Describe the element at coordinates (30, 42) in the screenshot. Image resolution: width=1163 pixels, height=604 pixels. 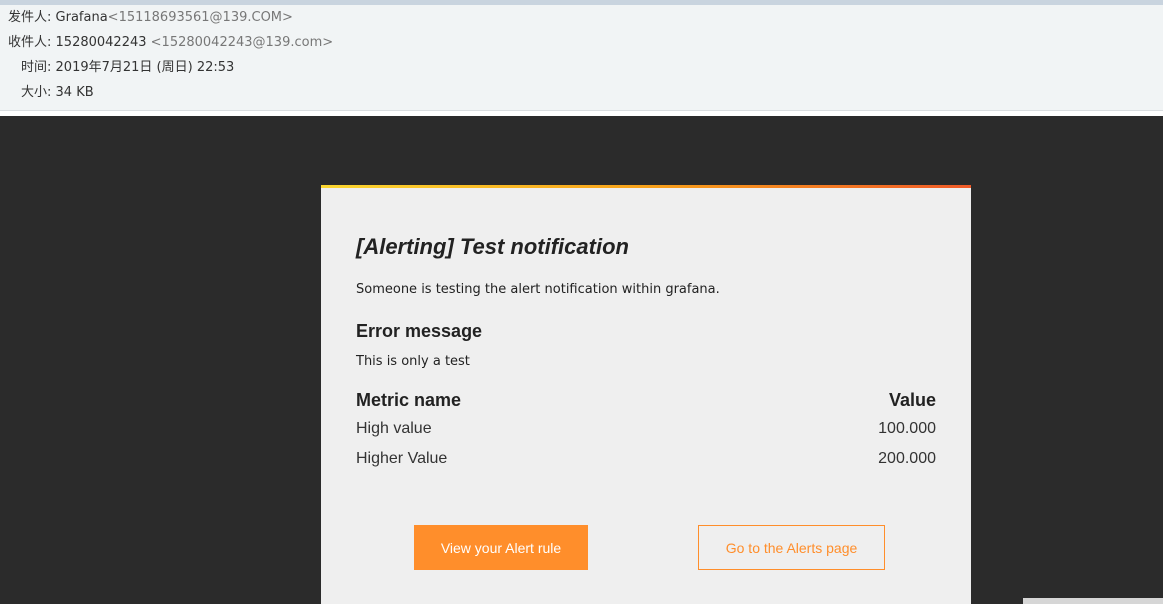
I see `to-label: 收件人:` at that location.